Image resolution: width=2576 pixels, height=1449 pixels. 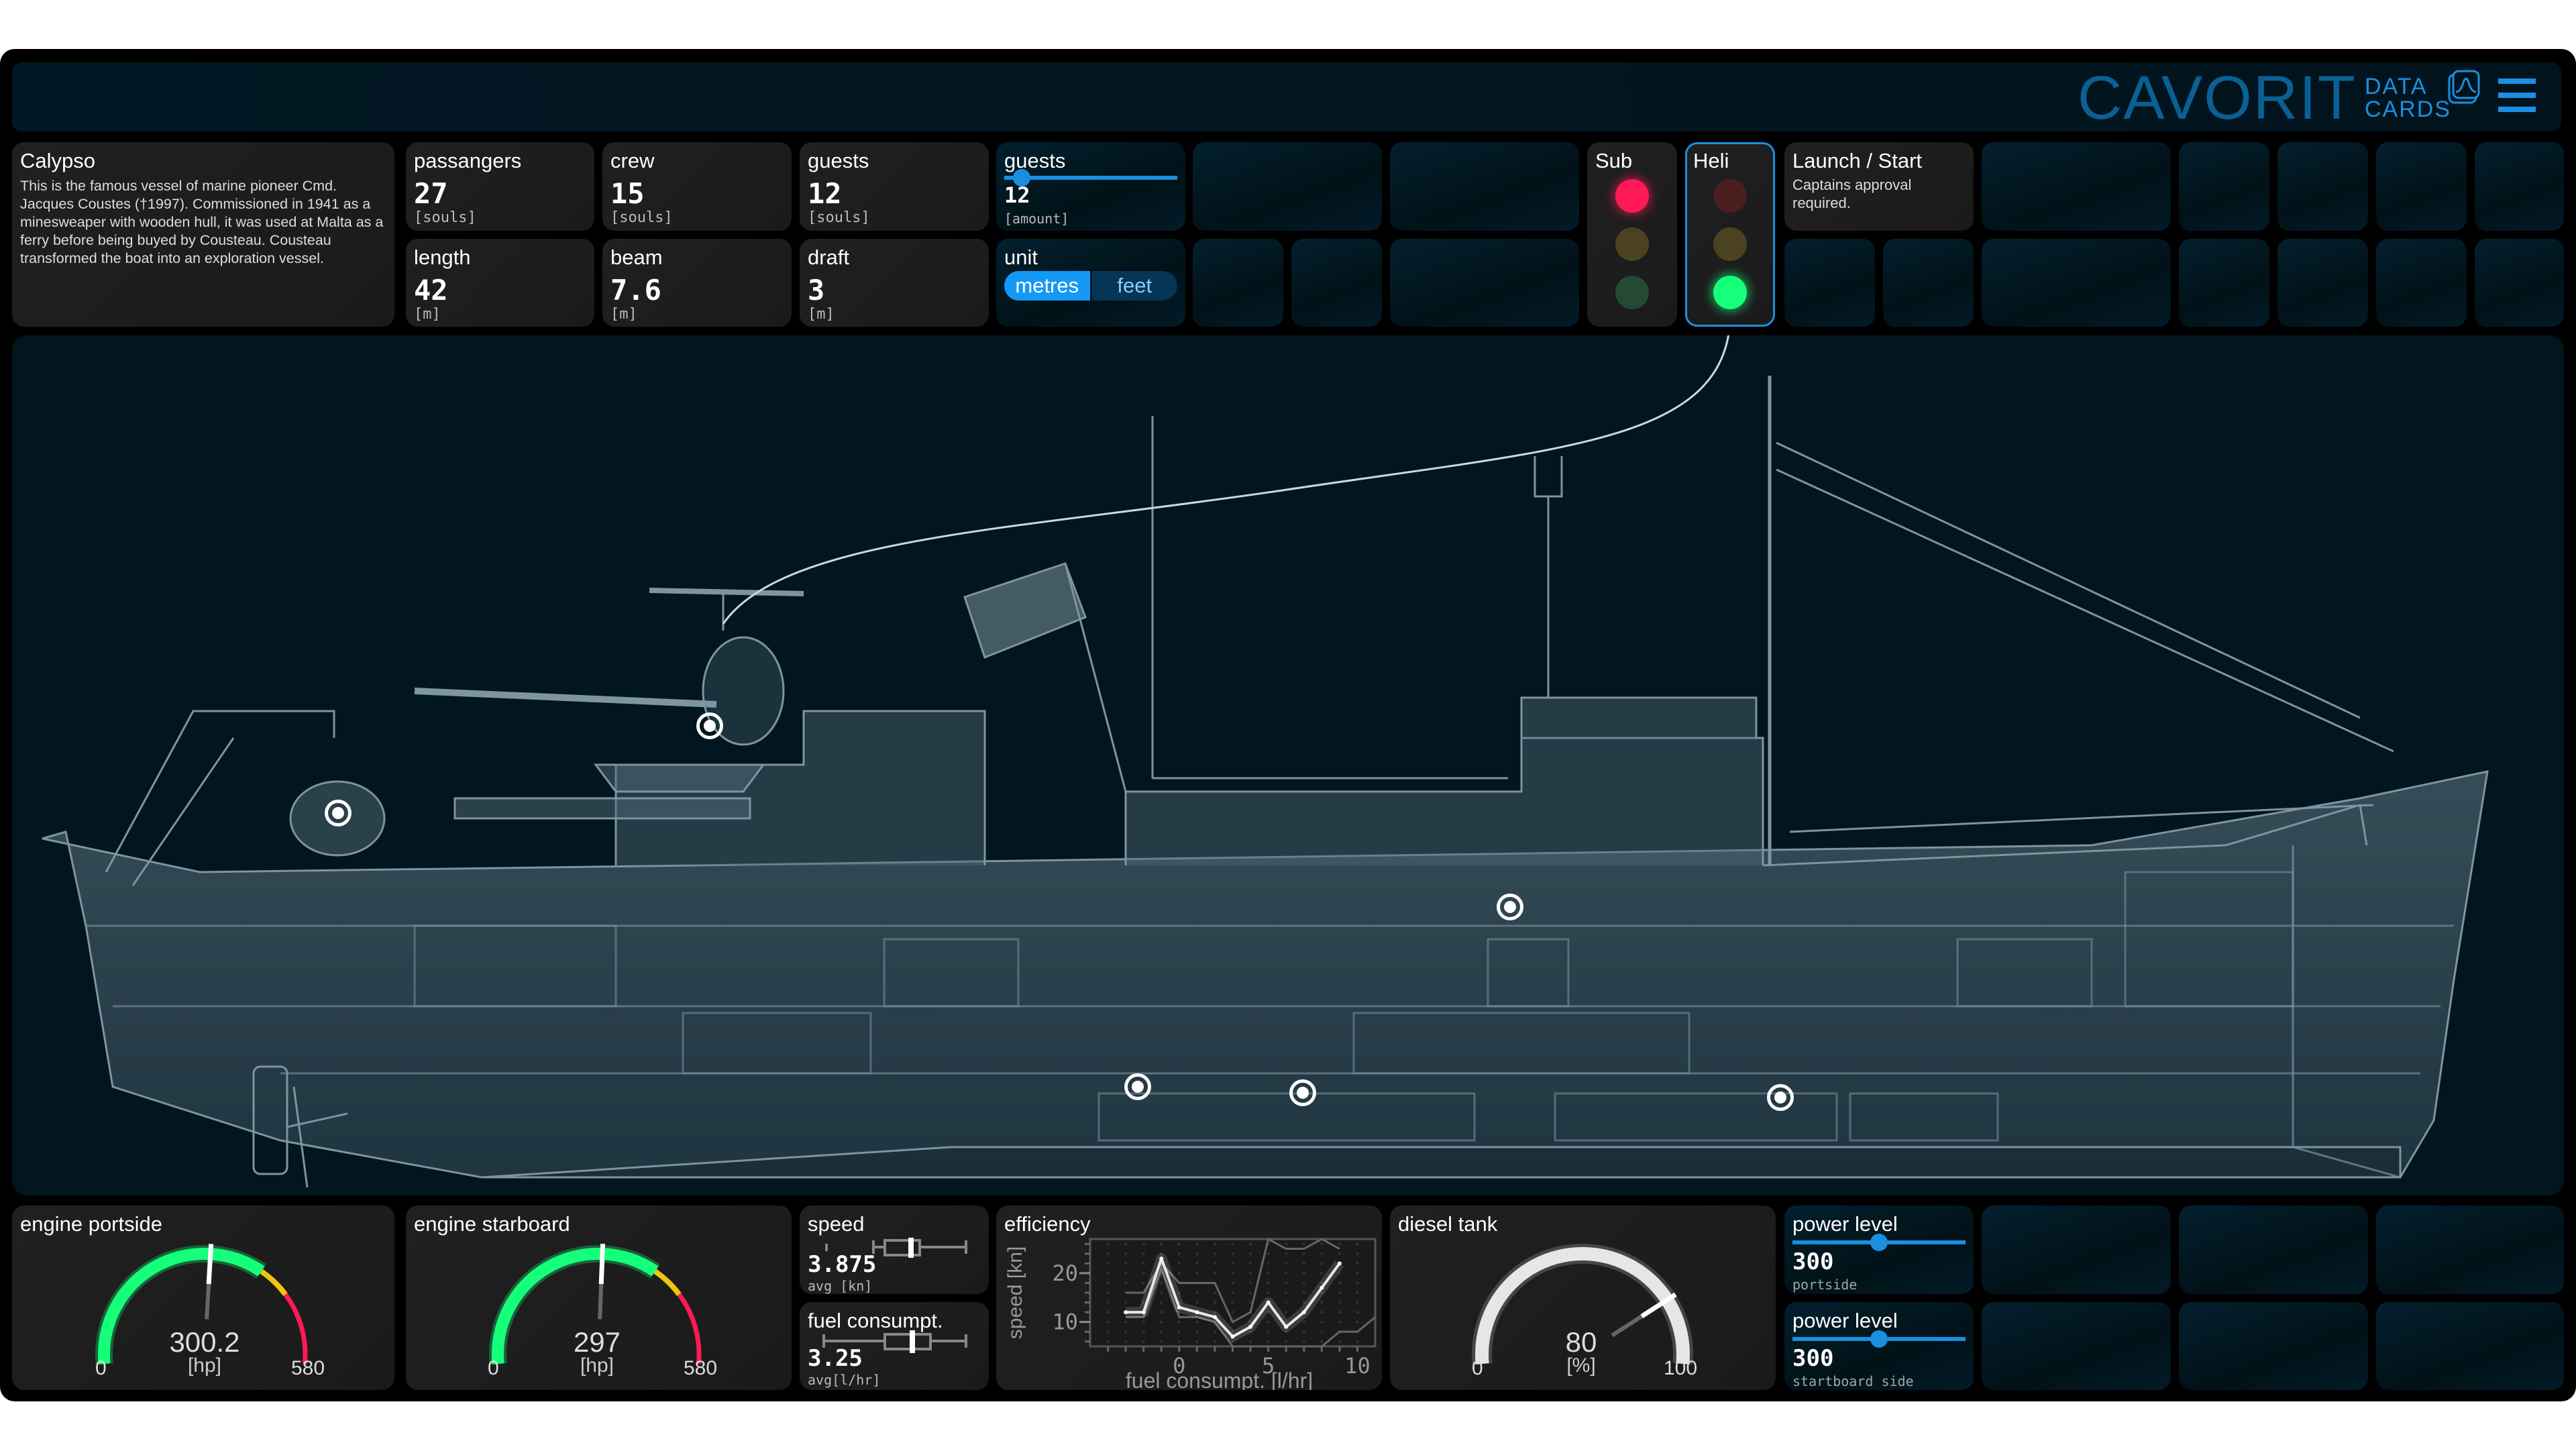 I want to click on launch-text: Captains approval required., so click(x=1852, y=193).